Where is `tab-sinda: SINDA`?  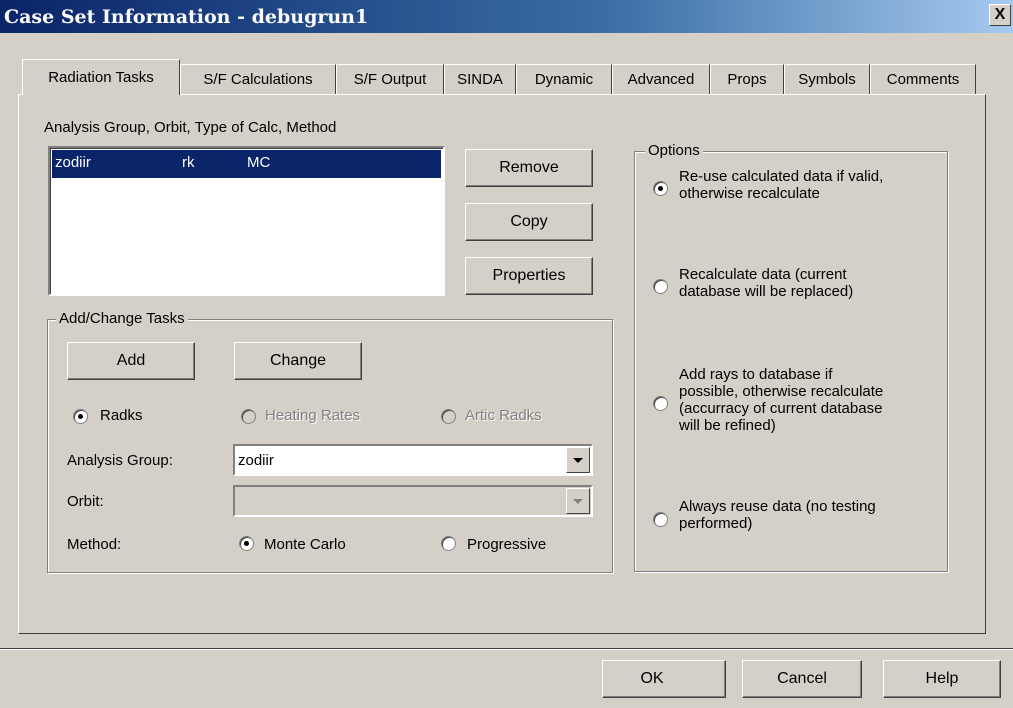
tab-sinda: SINDA is located at coordinates (480, 79).